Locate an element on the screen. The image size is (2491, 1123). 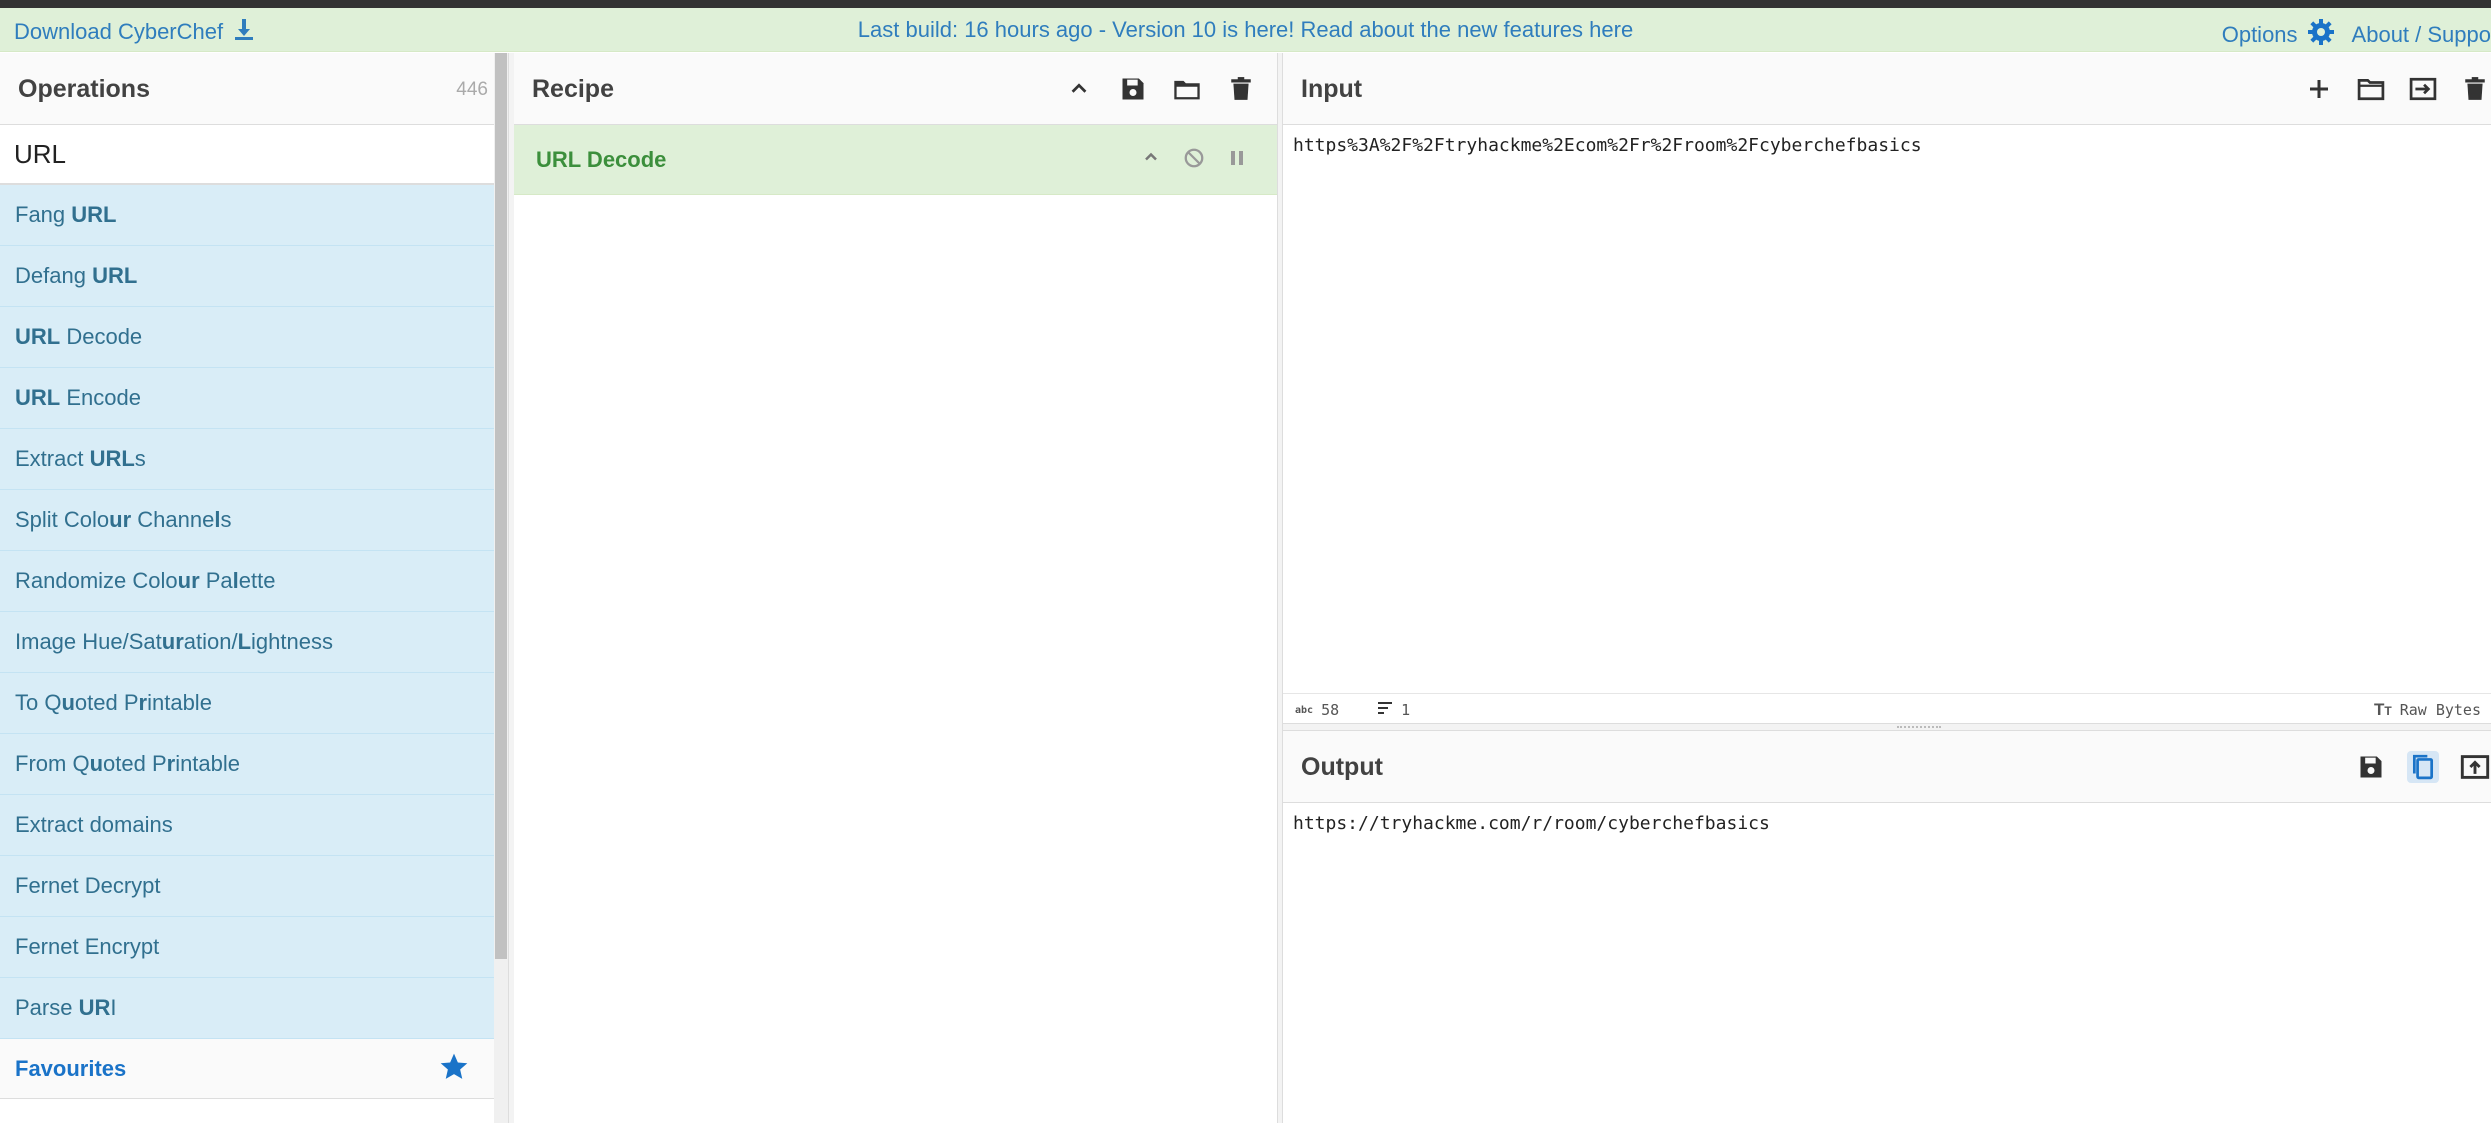
operations-scrollbar is located at coordinates (501, 588).